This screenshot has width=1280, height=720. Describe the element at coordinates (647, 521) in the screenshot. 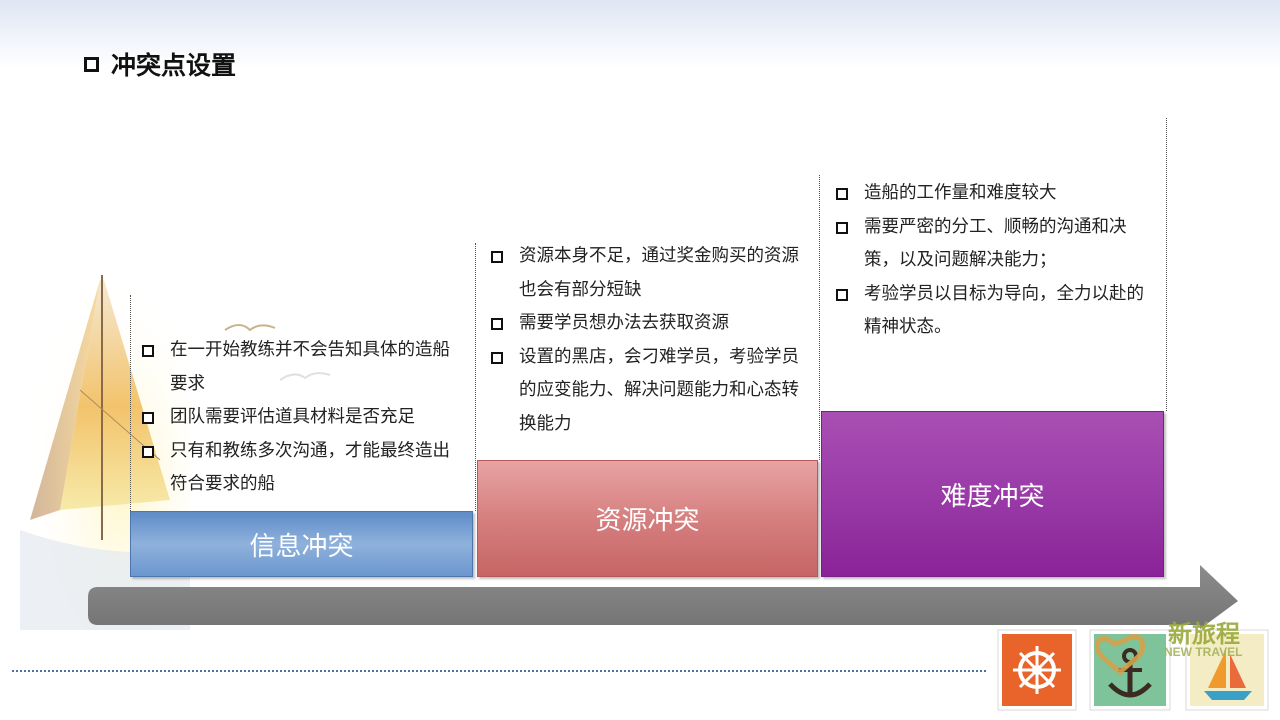

I see `step-label: 资源冲突` at that location.